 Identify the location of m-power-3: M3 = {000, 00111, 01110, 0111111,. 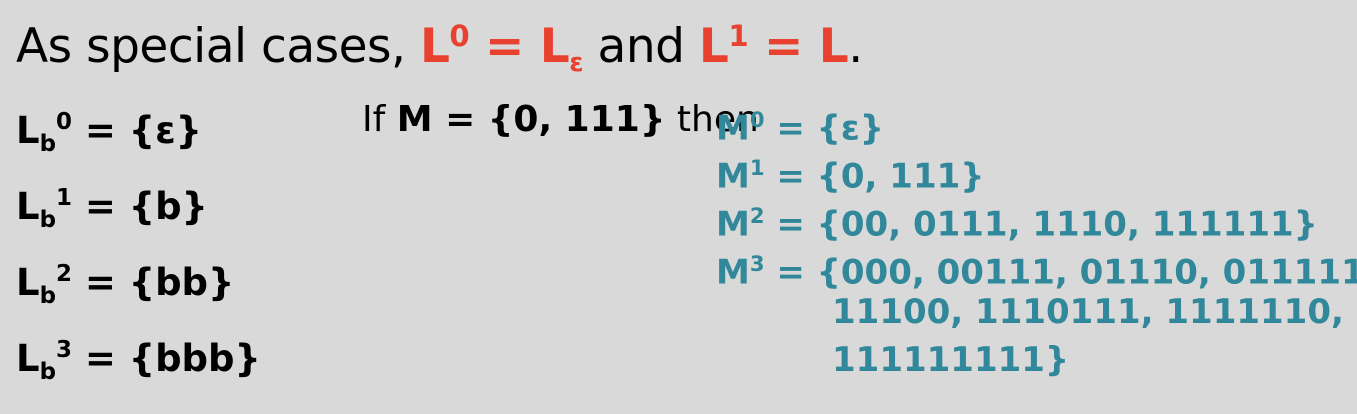
(1036, 266).